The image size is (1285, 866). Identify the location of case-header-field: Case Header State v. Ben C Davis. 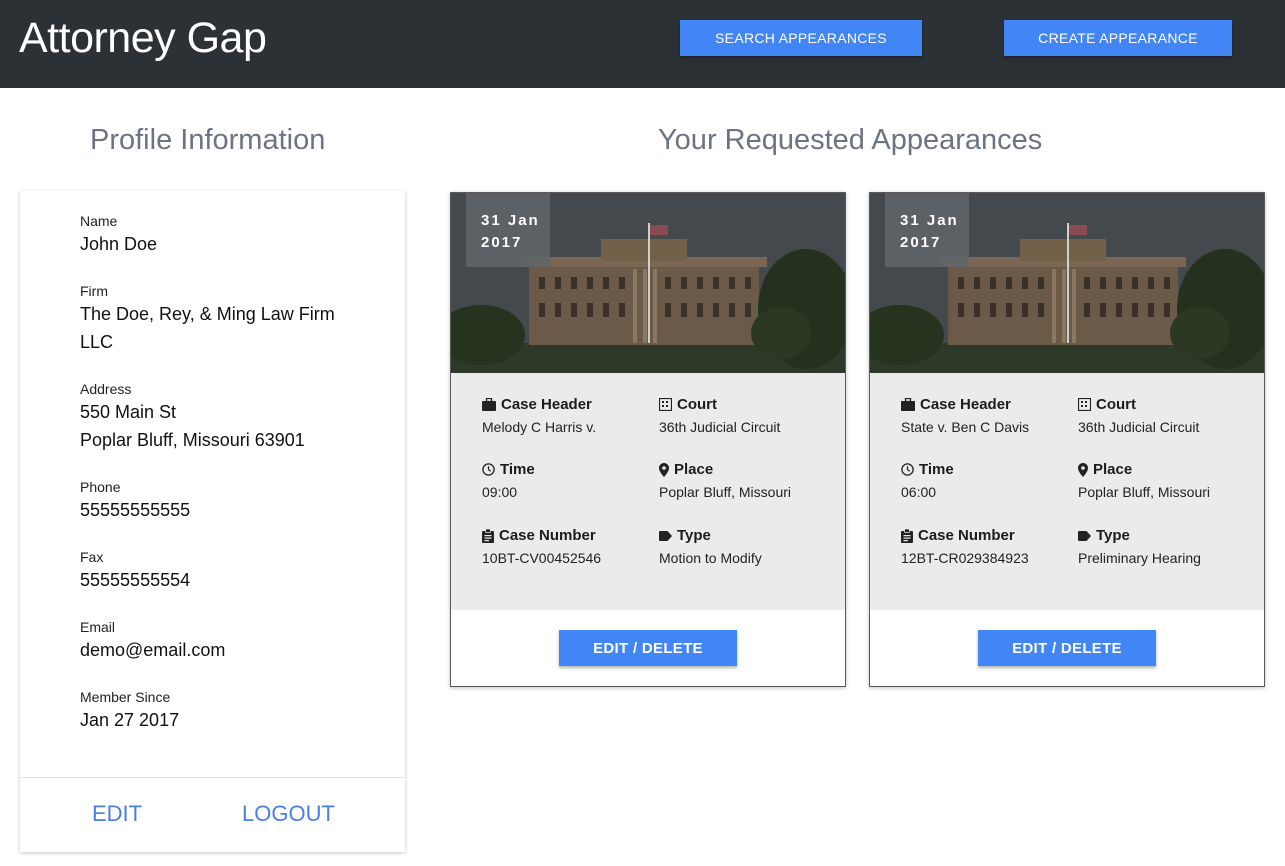
(986, 415).